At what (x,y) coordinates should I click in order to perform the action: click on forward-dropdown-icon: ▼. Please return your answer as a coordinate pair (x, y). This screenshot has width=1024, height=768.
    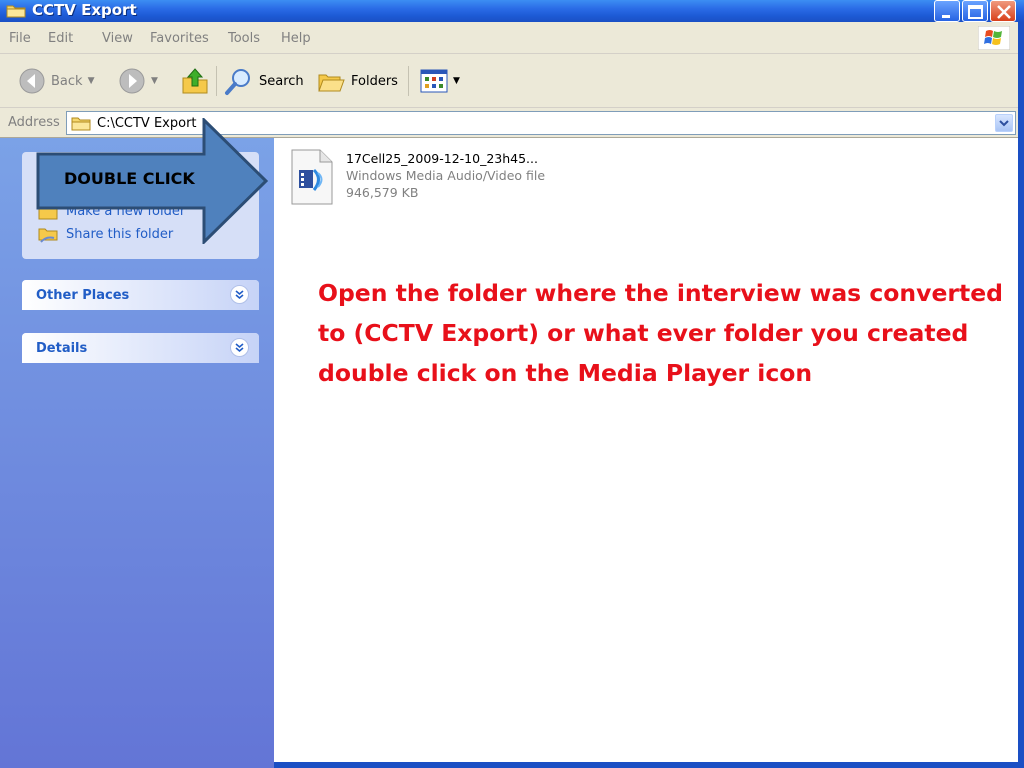
    Looking at the image, I should click on (154, 81).